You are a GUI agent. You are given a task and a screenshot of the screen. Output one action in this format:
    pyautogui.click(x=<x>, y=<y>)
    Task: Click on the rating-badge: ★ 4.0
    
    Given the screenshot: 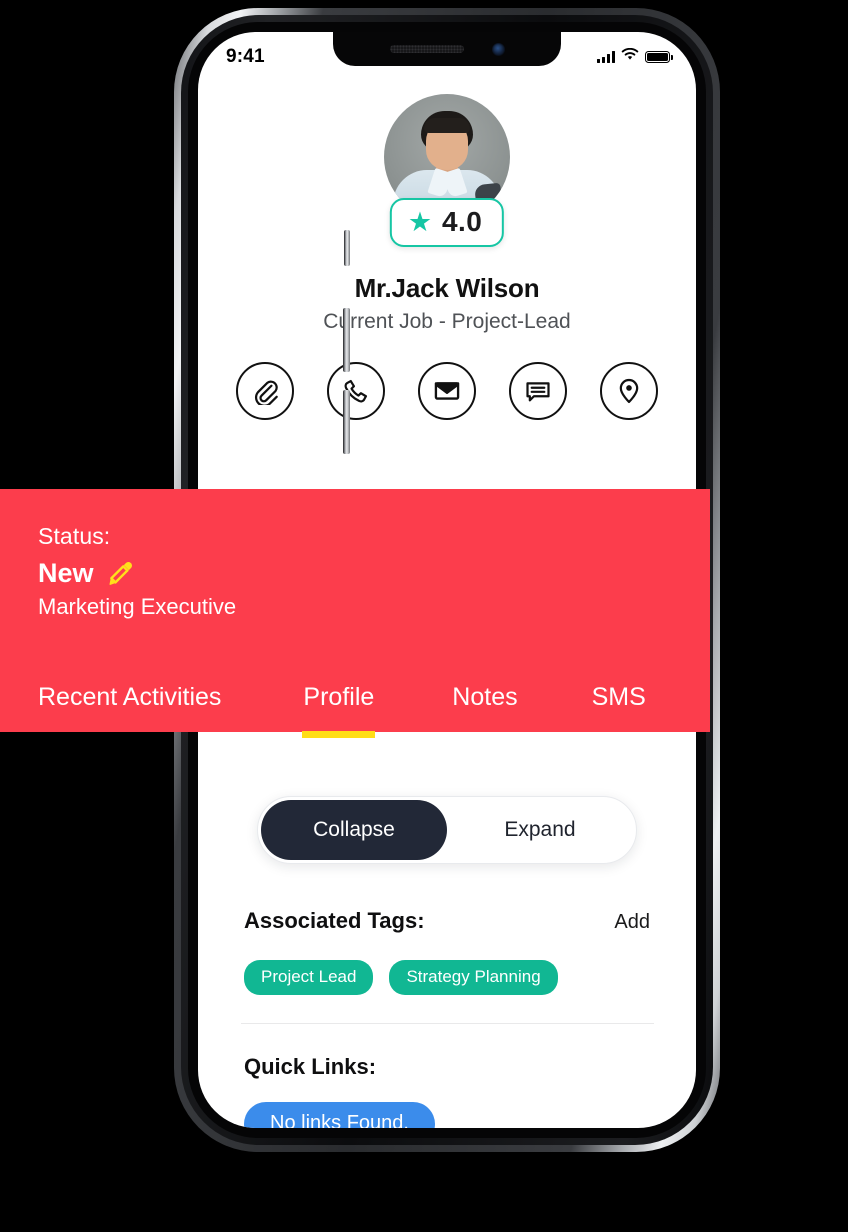 What is the action you would take?
    pyautogui.click(x=447, y=222)
    